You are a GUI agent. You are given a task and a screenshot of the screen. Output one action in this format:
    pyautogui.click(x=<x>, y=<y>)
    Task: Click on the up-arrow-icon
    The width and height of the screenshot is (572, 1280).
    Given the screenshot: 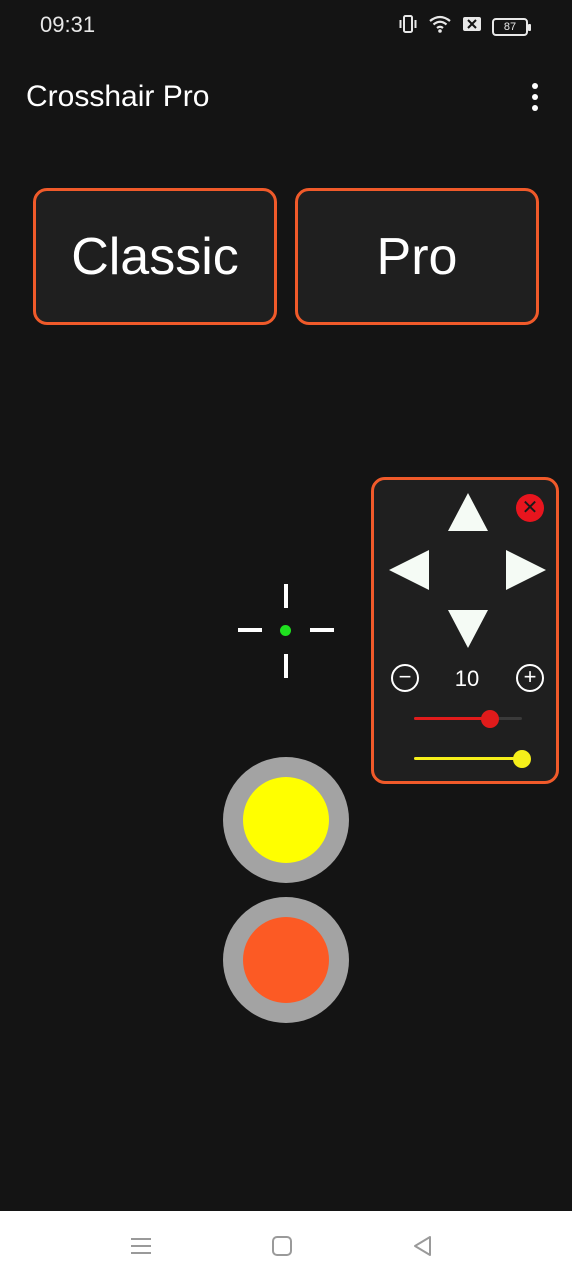 What is the action you would take?
    pyautogui.click(x=468, y=512)
    